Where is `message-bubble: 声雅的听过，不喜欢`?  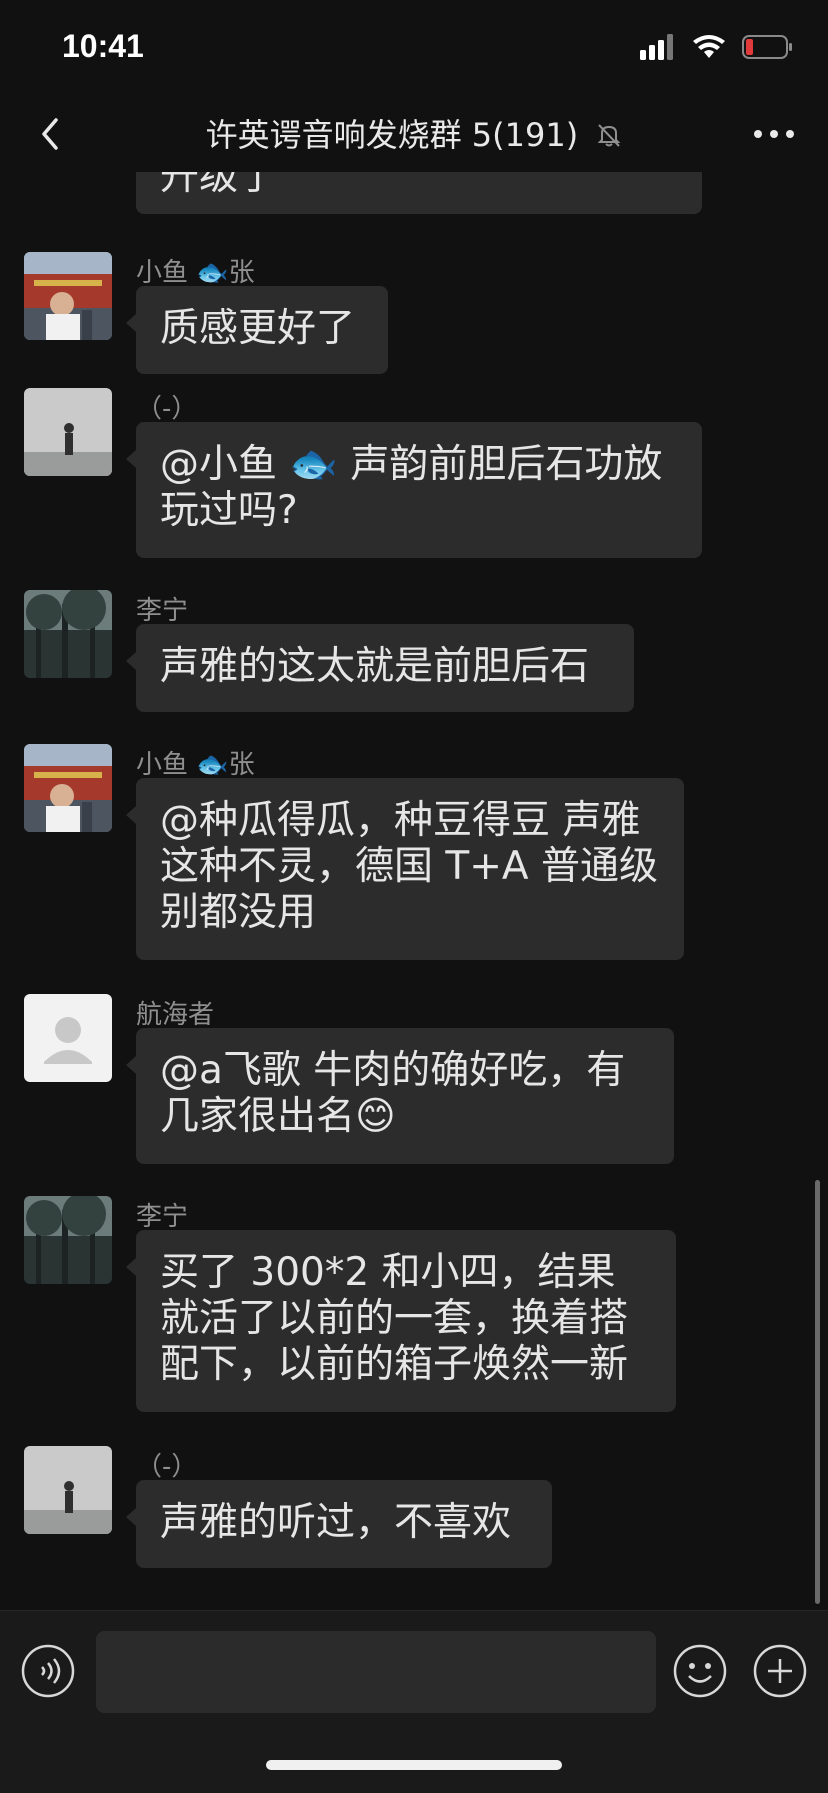
message-bubble: 声雅的听过，不喜欢 is located at coordinates (339, 1524).